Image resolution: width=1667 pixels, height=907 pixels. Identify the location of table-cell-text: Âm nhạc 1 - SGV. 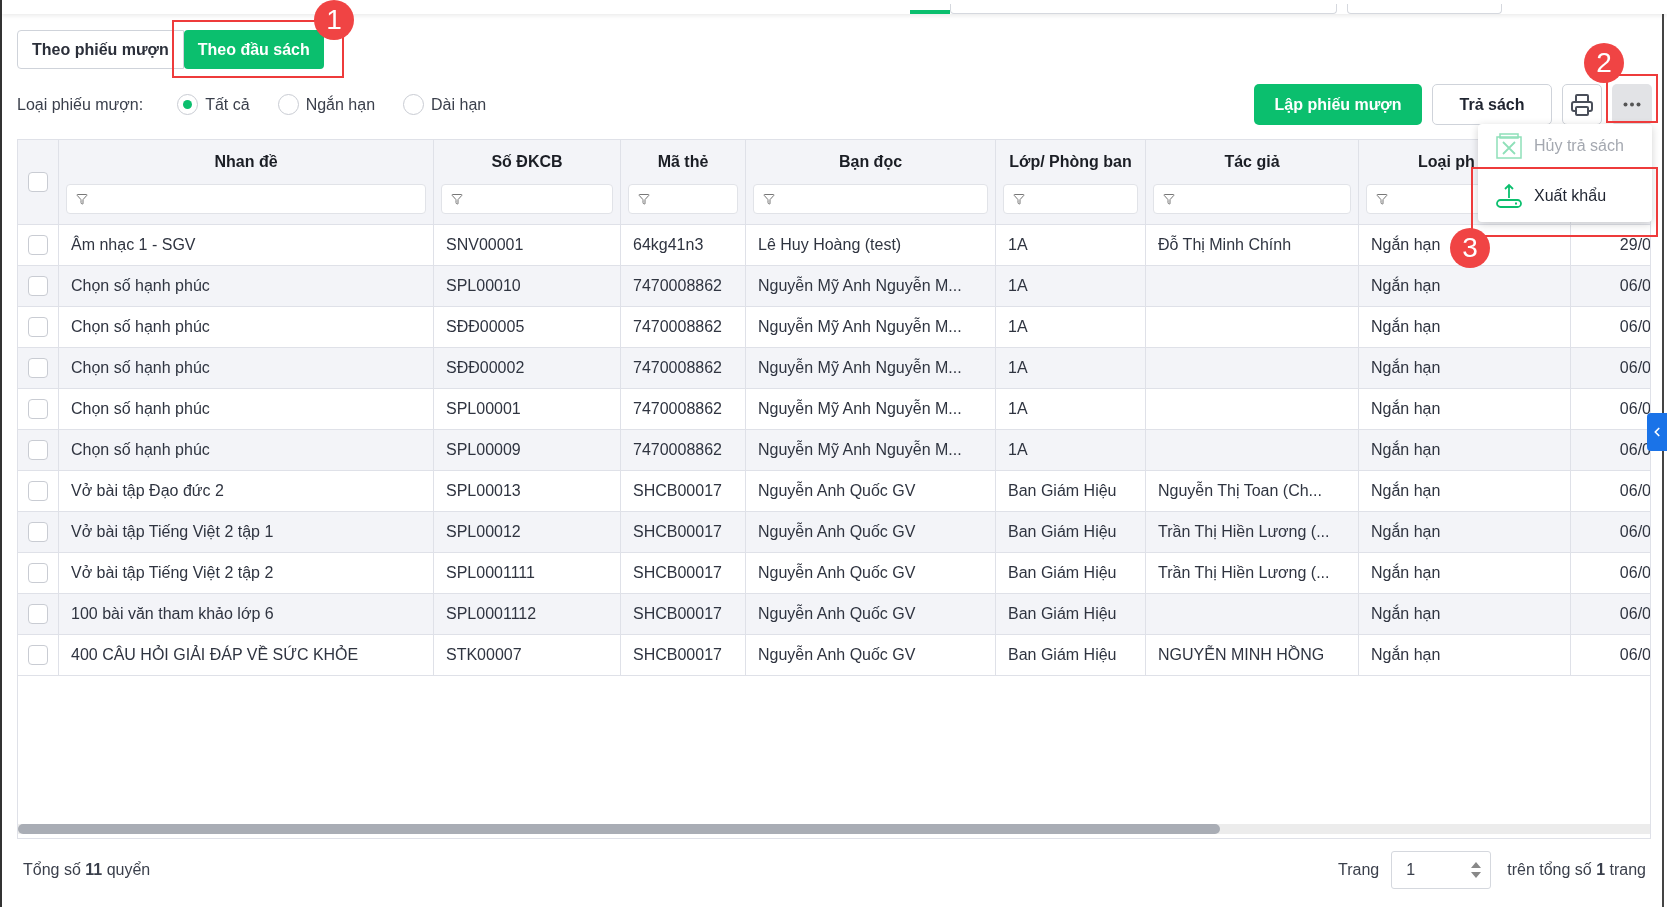
(133, 244).